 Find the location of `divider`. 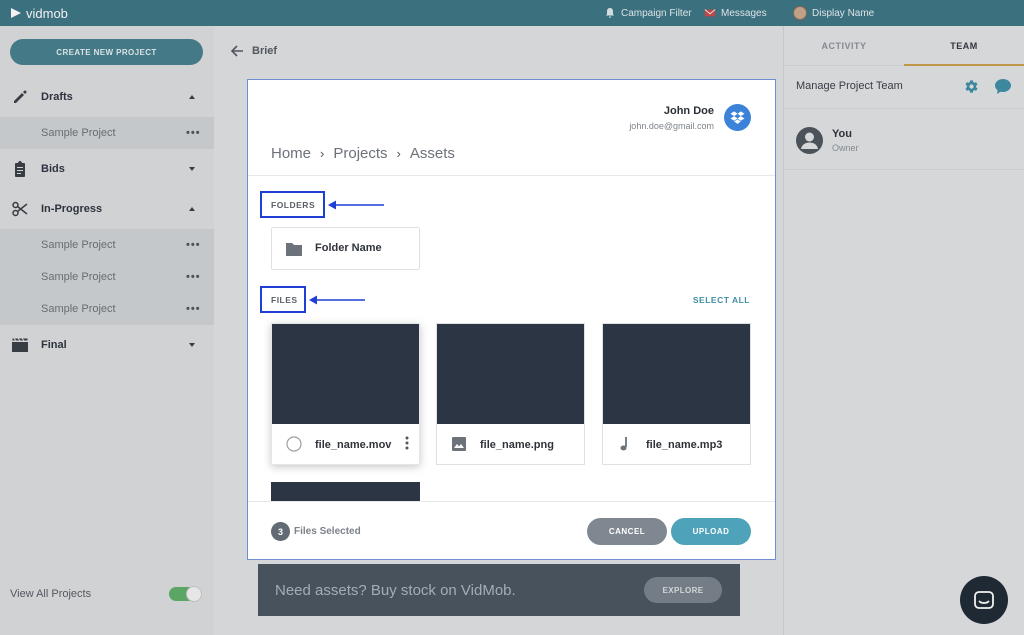

divider is located at coordinates (511, 175).